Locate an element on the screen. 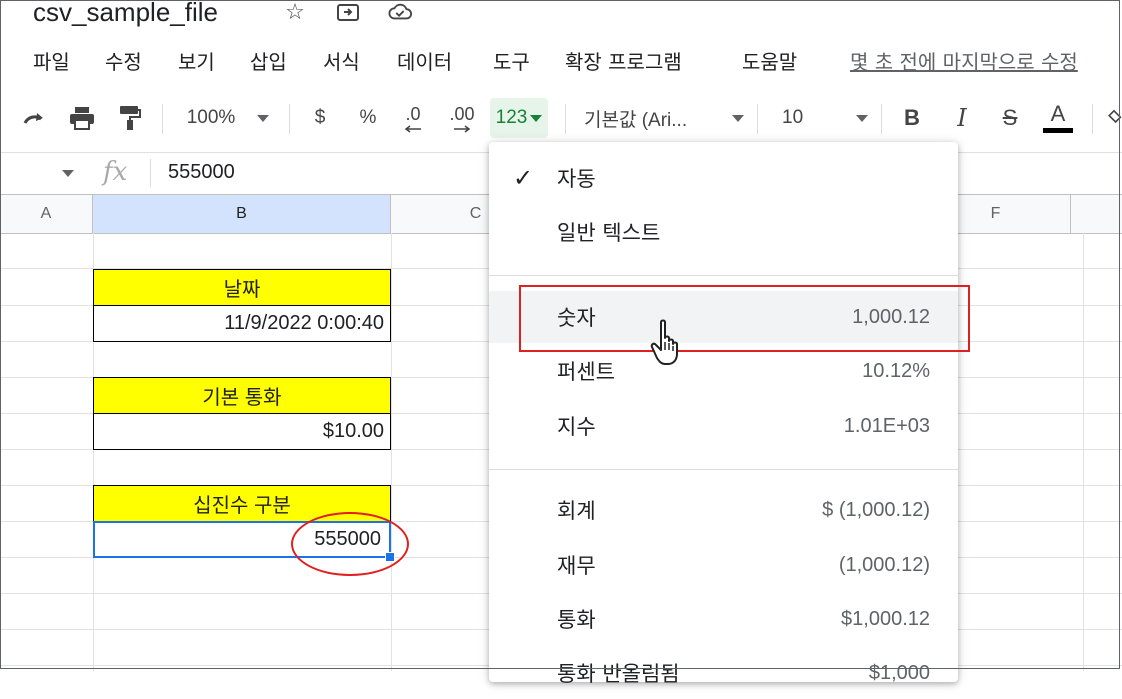 This screenshot has height=699, width=1122. more-formats-label: 123 is located at coordinates (511, 117).